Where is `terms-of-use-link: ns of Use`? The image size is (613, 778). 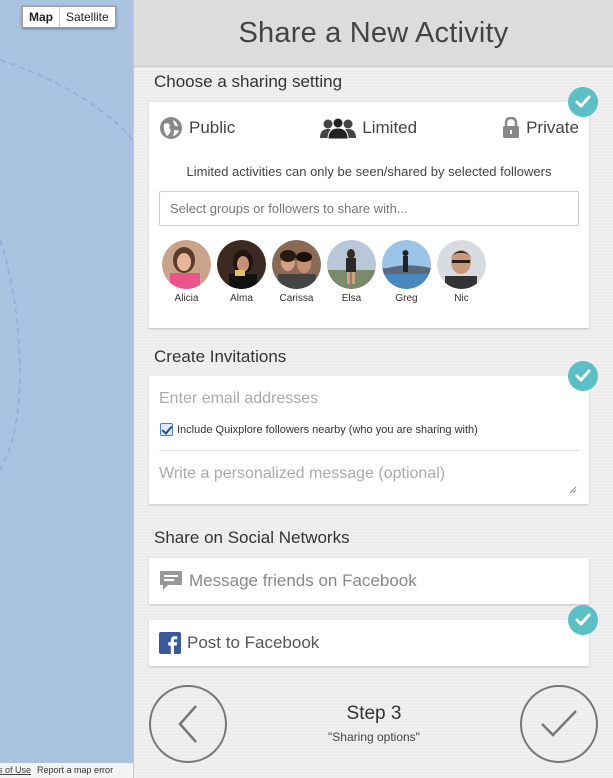
terms-of-use-link: ns of Use is located at coordinates (17, 770).